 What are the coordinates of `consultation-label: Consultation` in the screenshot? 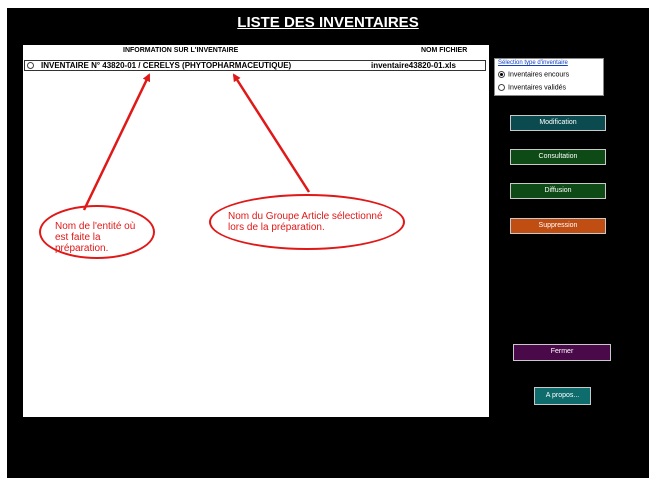 It's located at (558, 156).